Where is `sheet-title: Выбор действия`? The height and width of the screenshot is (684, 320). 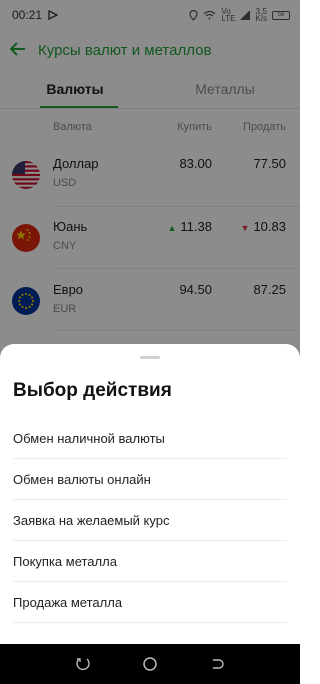
sheet-title: Выбор действия is located at coordinates (92, 390).